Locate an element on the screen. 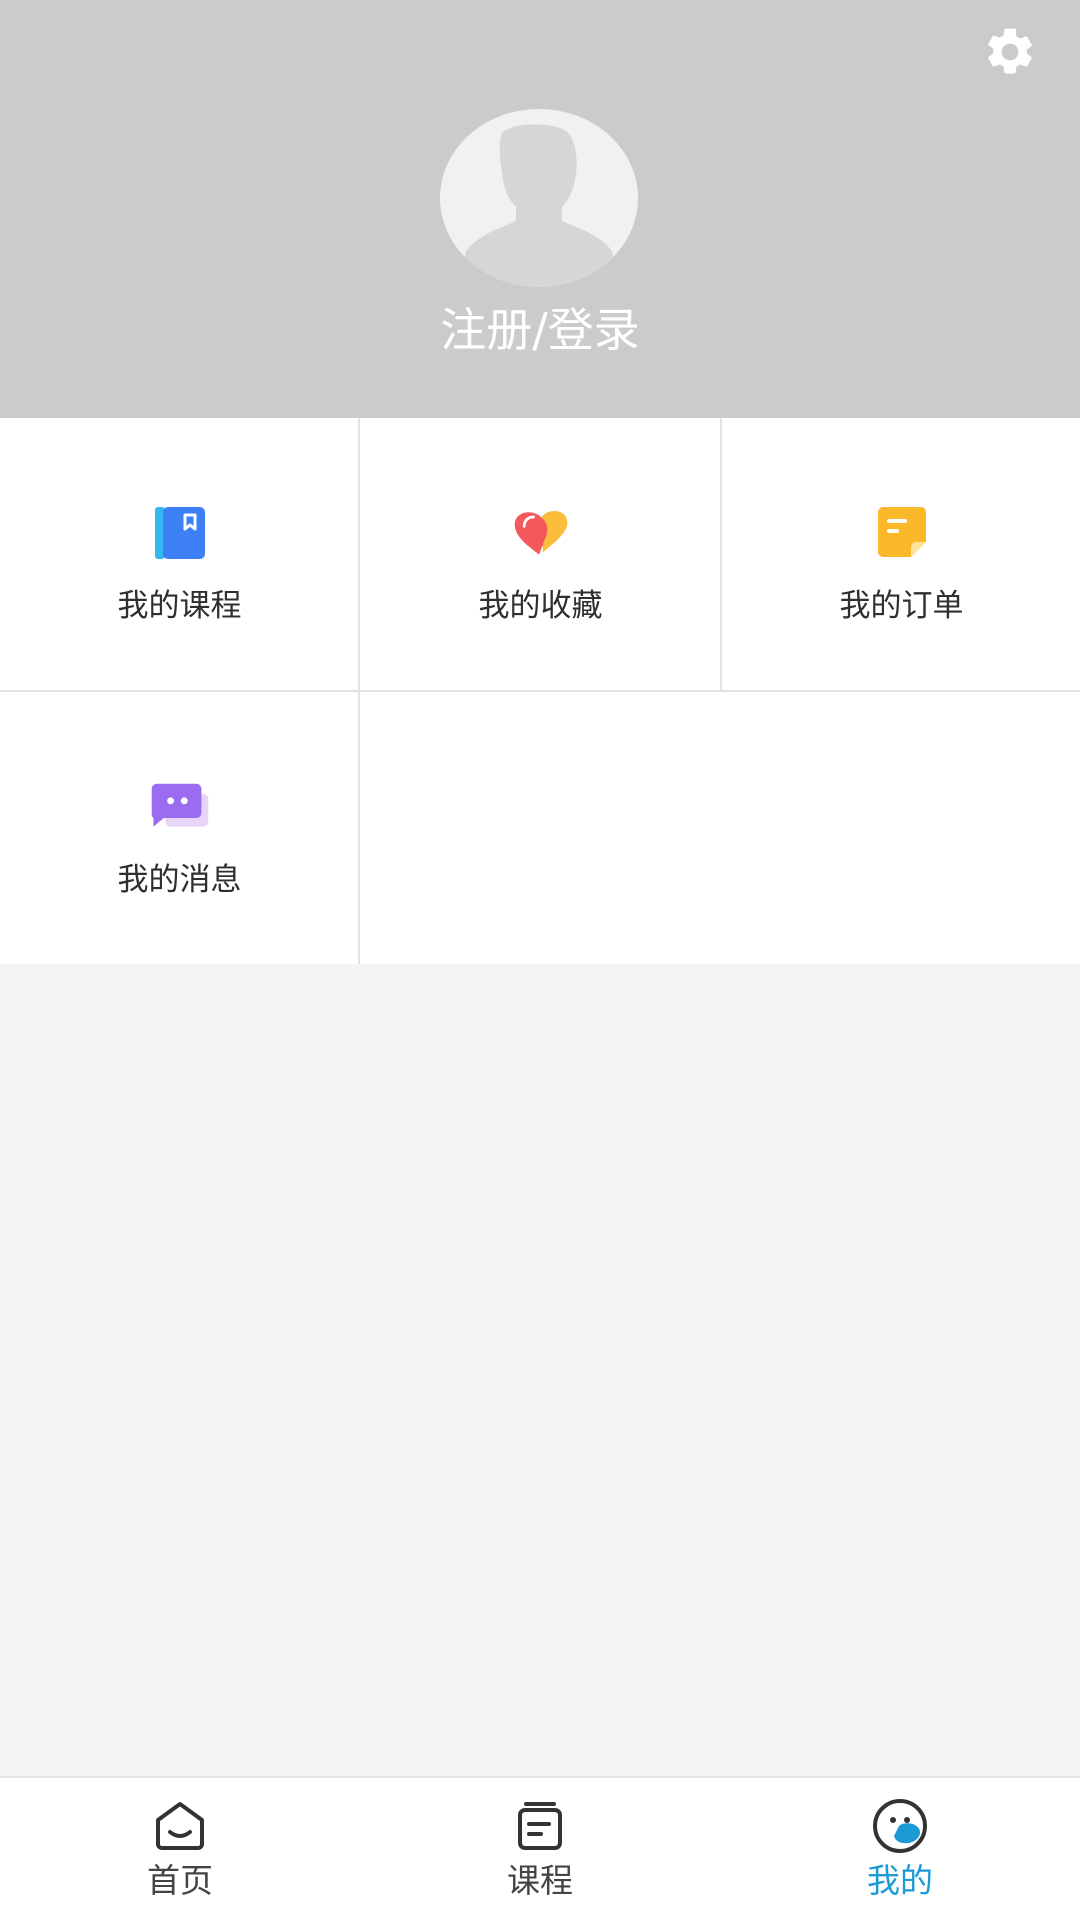  note-icon is located at coordinates (902, 532).